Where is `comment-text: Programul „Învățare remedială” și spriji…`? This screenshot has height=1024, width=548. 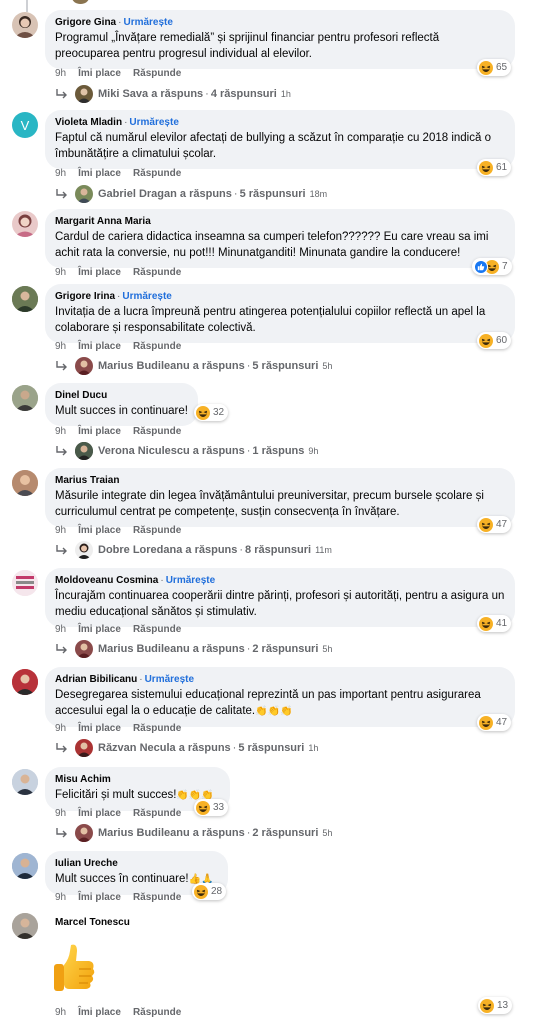
comment-text: Programul „Învățare remedială” și spriji… is located at coordinates (247, 46).